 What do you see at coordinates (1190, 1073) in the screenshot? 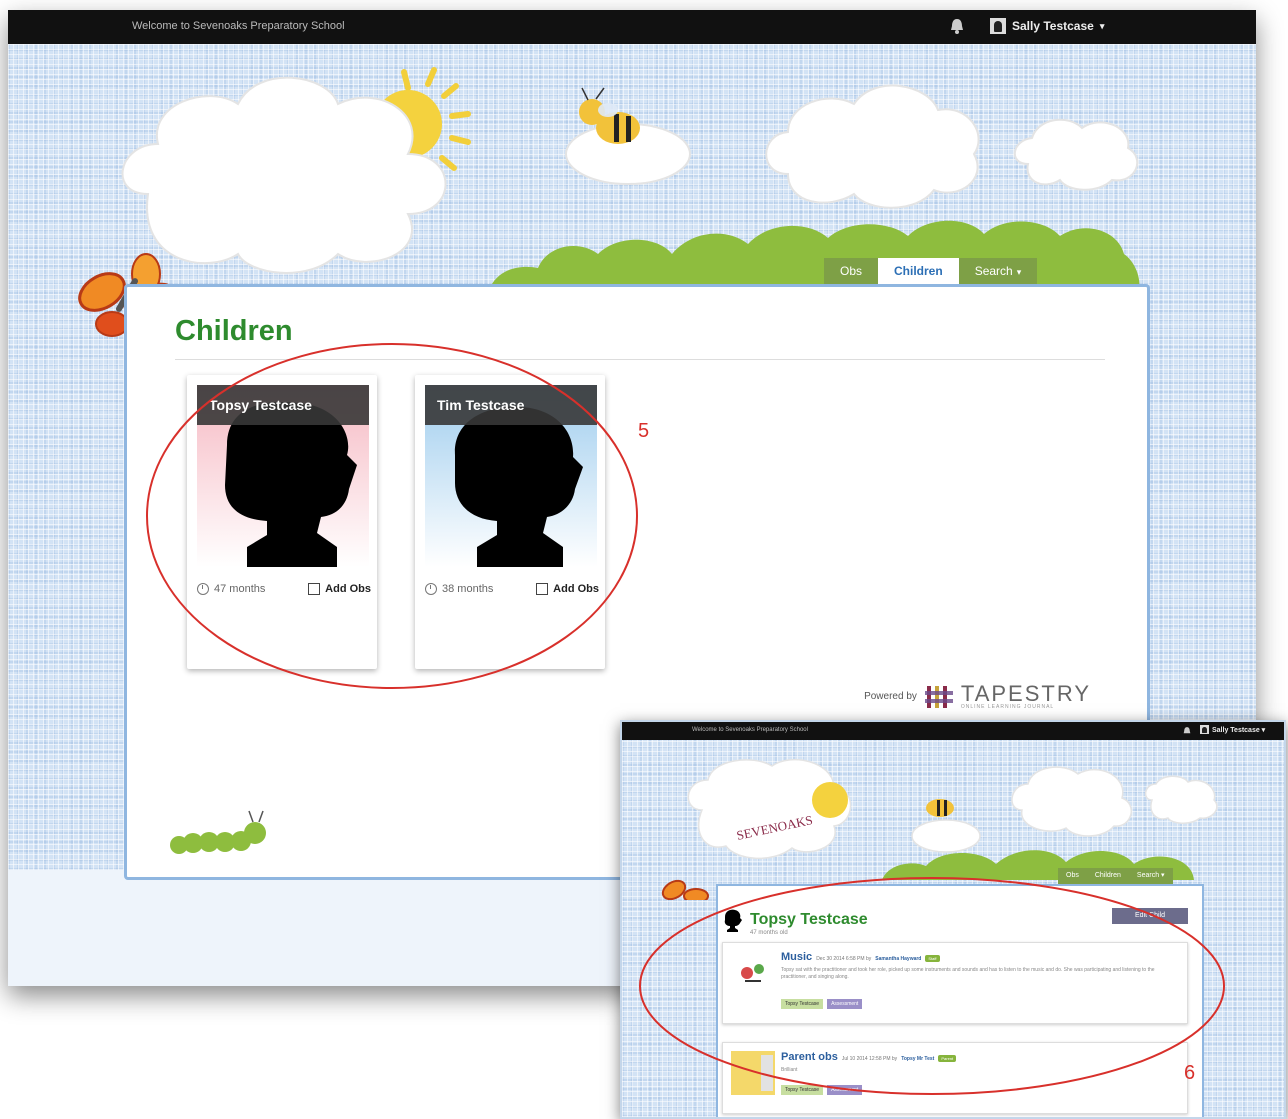
I see `annotation-number: 6` at bounding box center [1190, 1073].